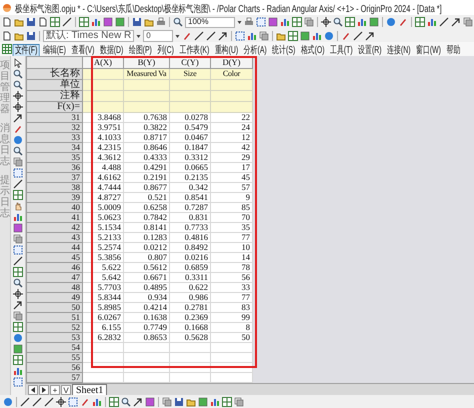 This screenshot has width=474, height=408. I want to click on previous-sheet-button, so click(33, 390).